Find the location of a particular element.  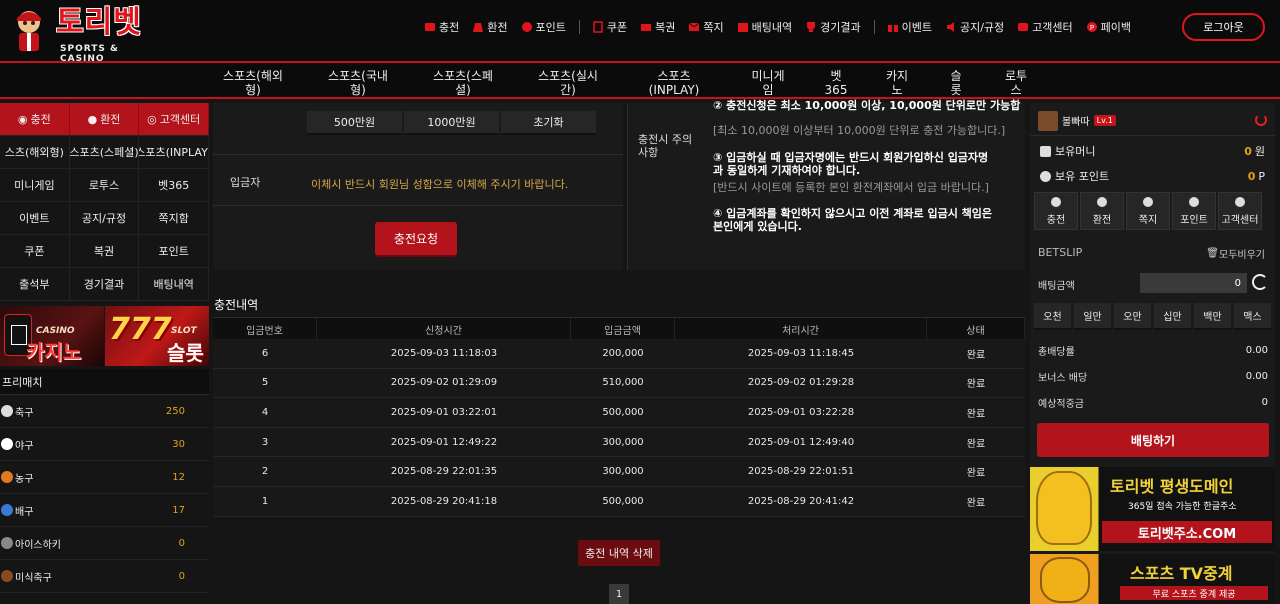

top-nav-results: 경기결과 is located at coordinates (833, 27).